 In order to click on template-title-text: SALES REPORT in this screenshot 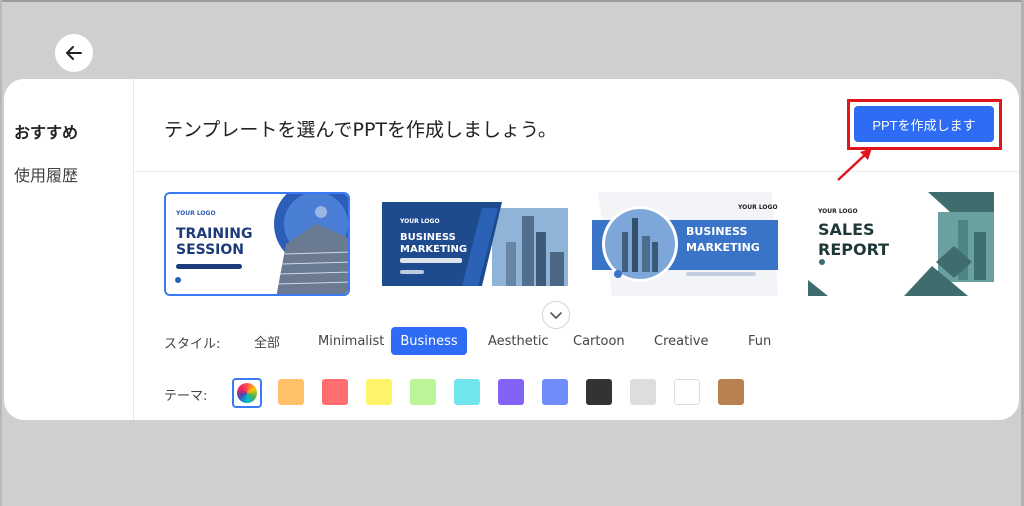, I will do `click(854, 239)`.